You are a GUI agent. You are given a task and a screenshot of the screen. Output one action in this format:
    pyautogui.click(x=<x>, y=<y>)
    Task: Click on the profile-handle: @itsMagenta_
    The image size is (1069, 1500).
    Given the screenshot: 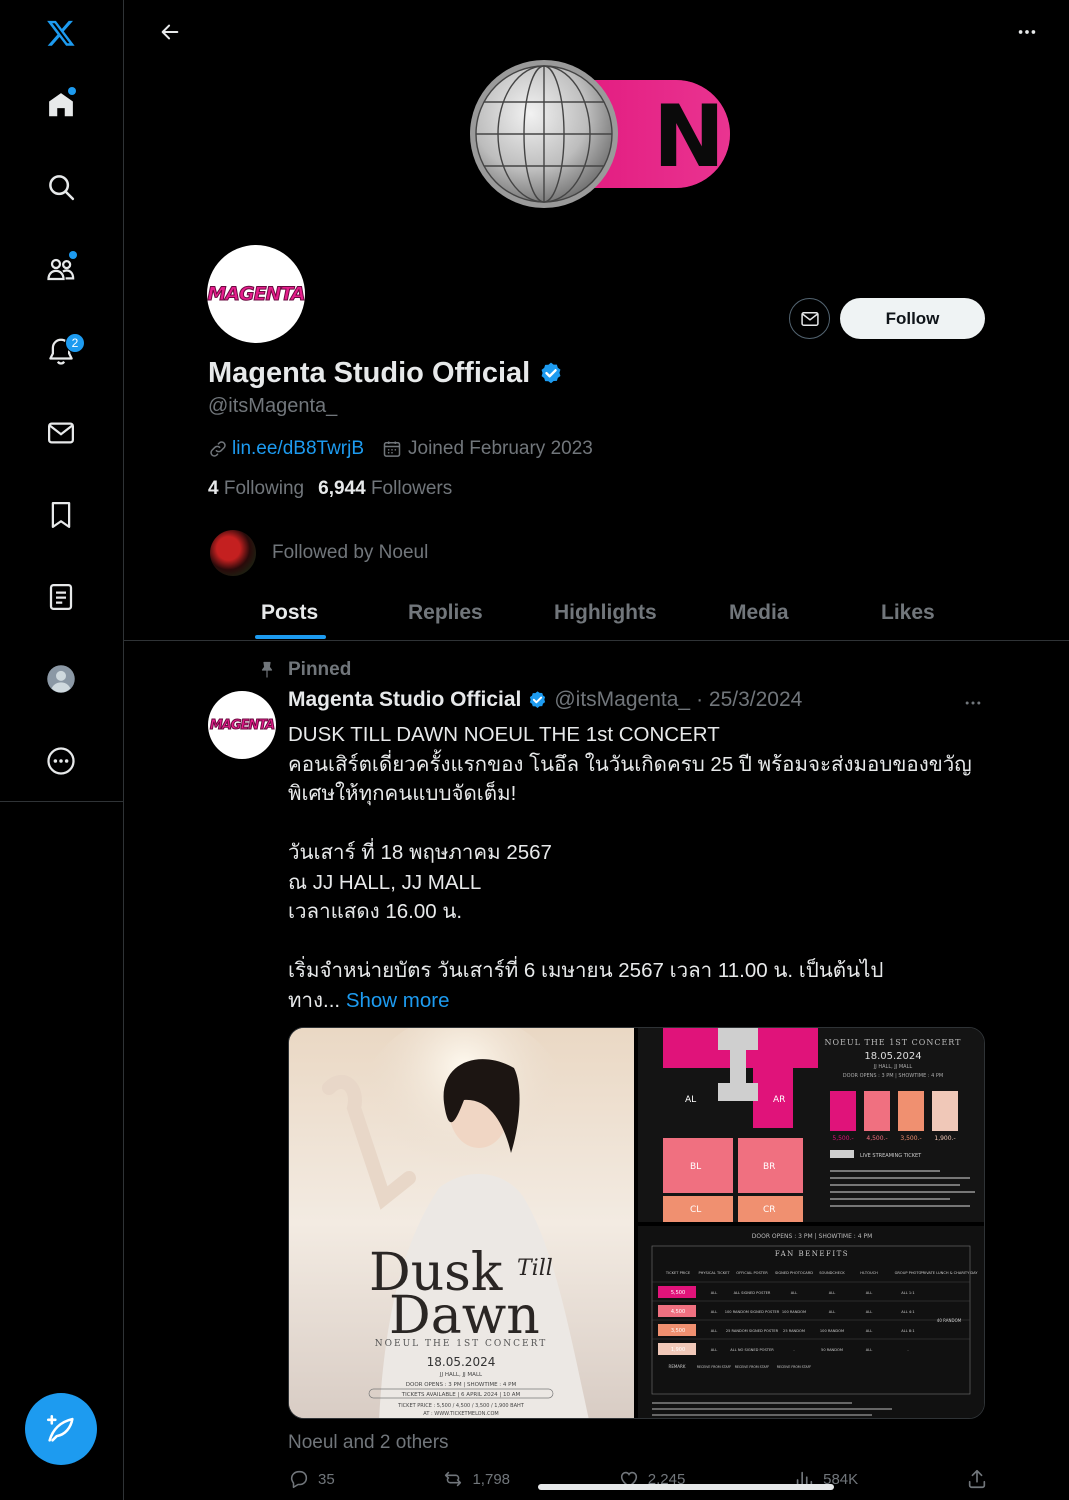 What is the action you would take?
    pyautogui.click(x=273, y=406)
    